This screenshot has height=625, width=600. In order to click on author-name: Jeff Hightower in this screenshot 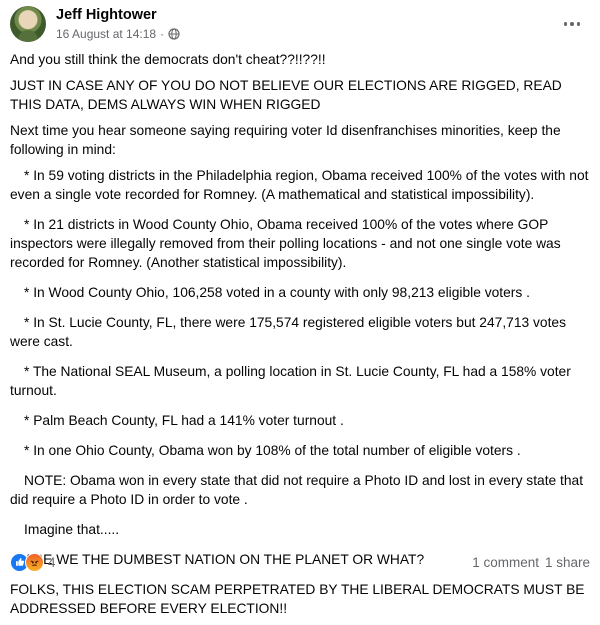, I will do `click(106, 15)`.